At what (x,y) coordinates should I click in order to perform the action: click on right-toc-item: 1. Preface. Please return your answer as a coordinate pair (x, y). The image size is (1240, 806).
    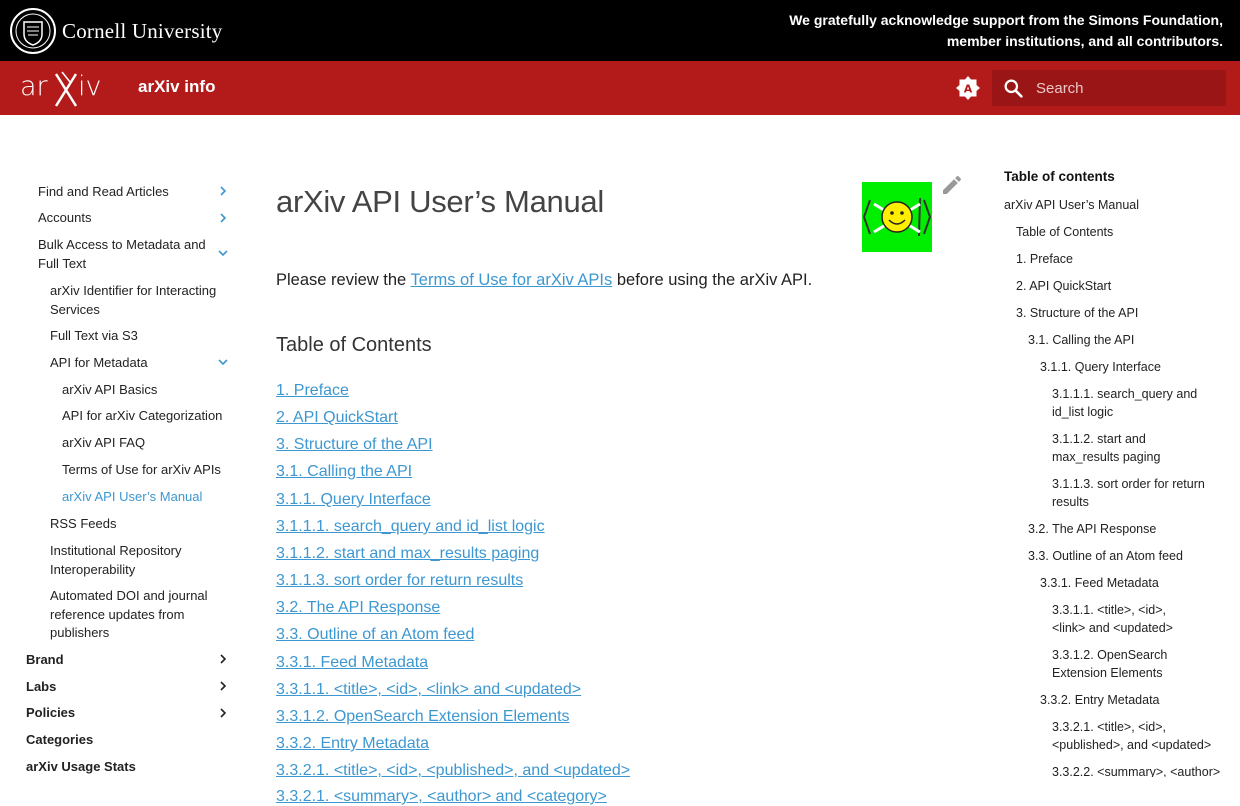
    Looking at the image, I should click on (1044, 259).